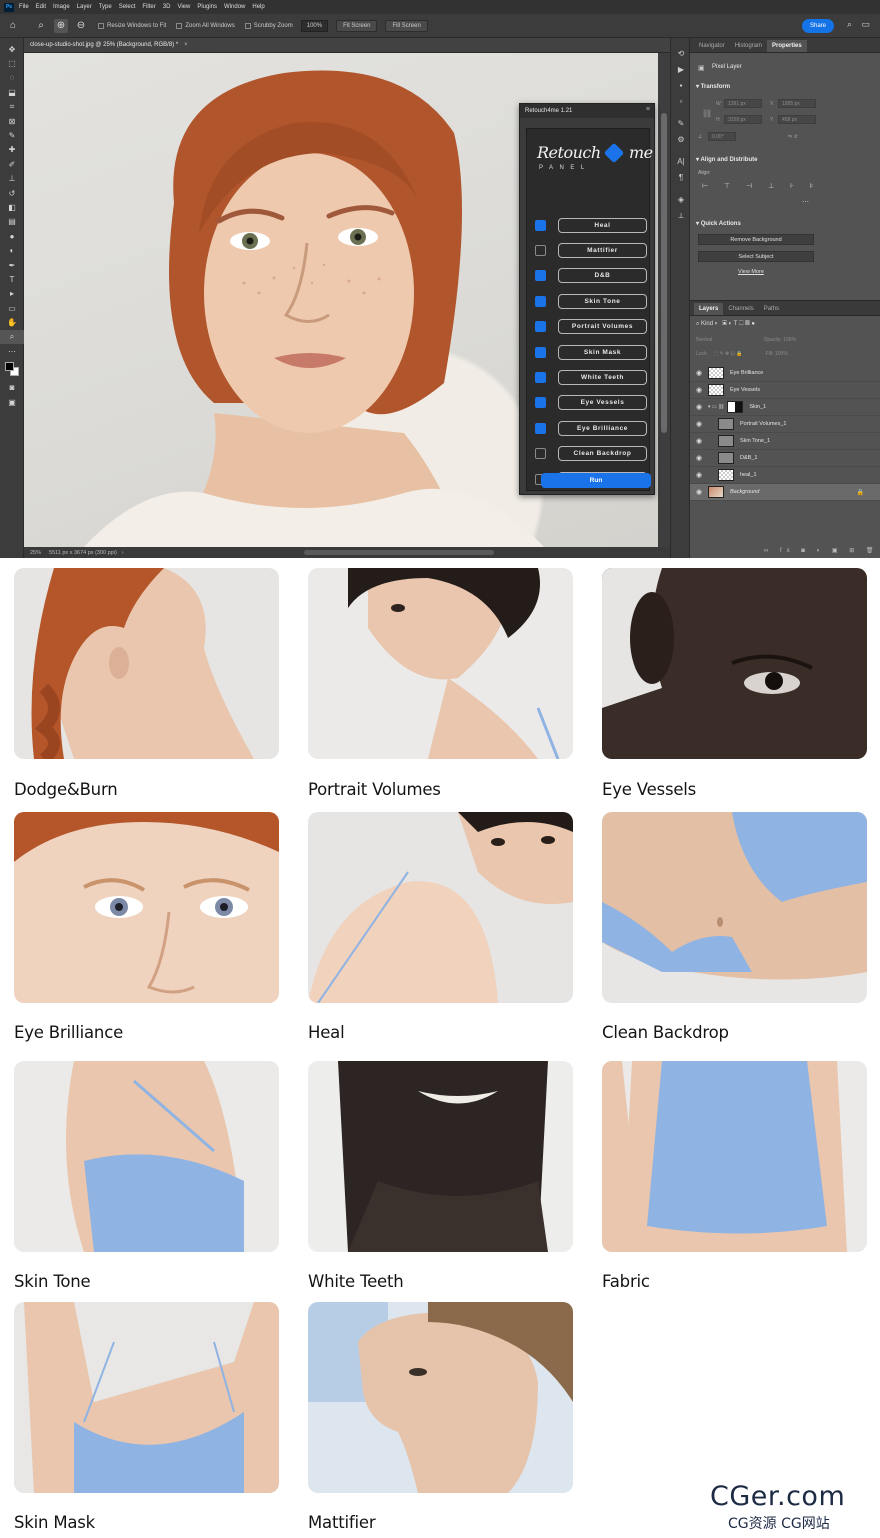  Describe the element at coordinates (789, 340) in the screenshot. I see `opacity-value: 100%` at that location.